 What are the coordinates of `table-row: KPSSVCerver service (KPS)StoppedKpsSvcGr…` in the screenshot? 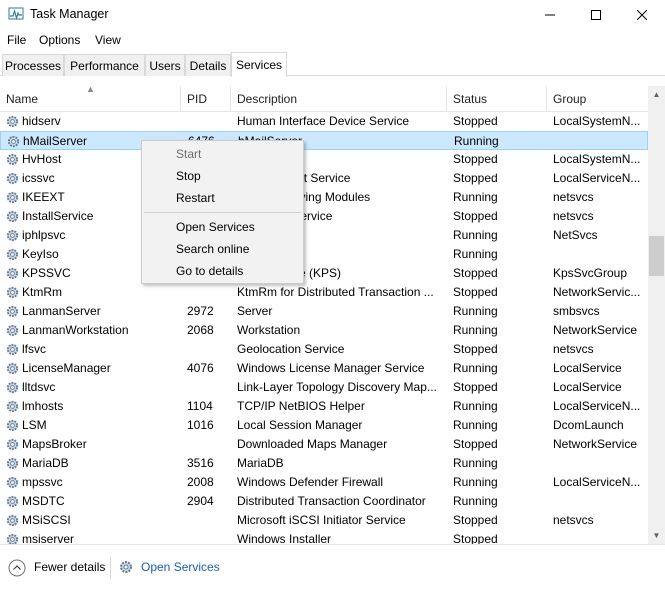 It's located at (324, 273).